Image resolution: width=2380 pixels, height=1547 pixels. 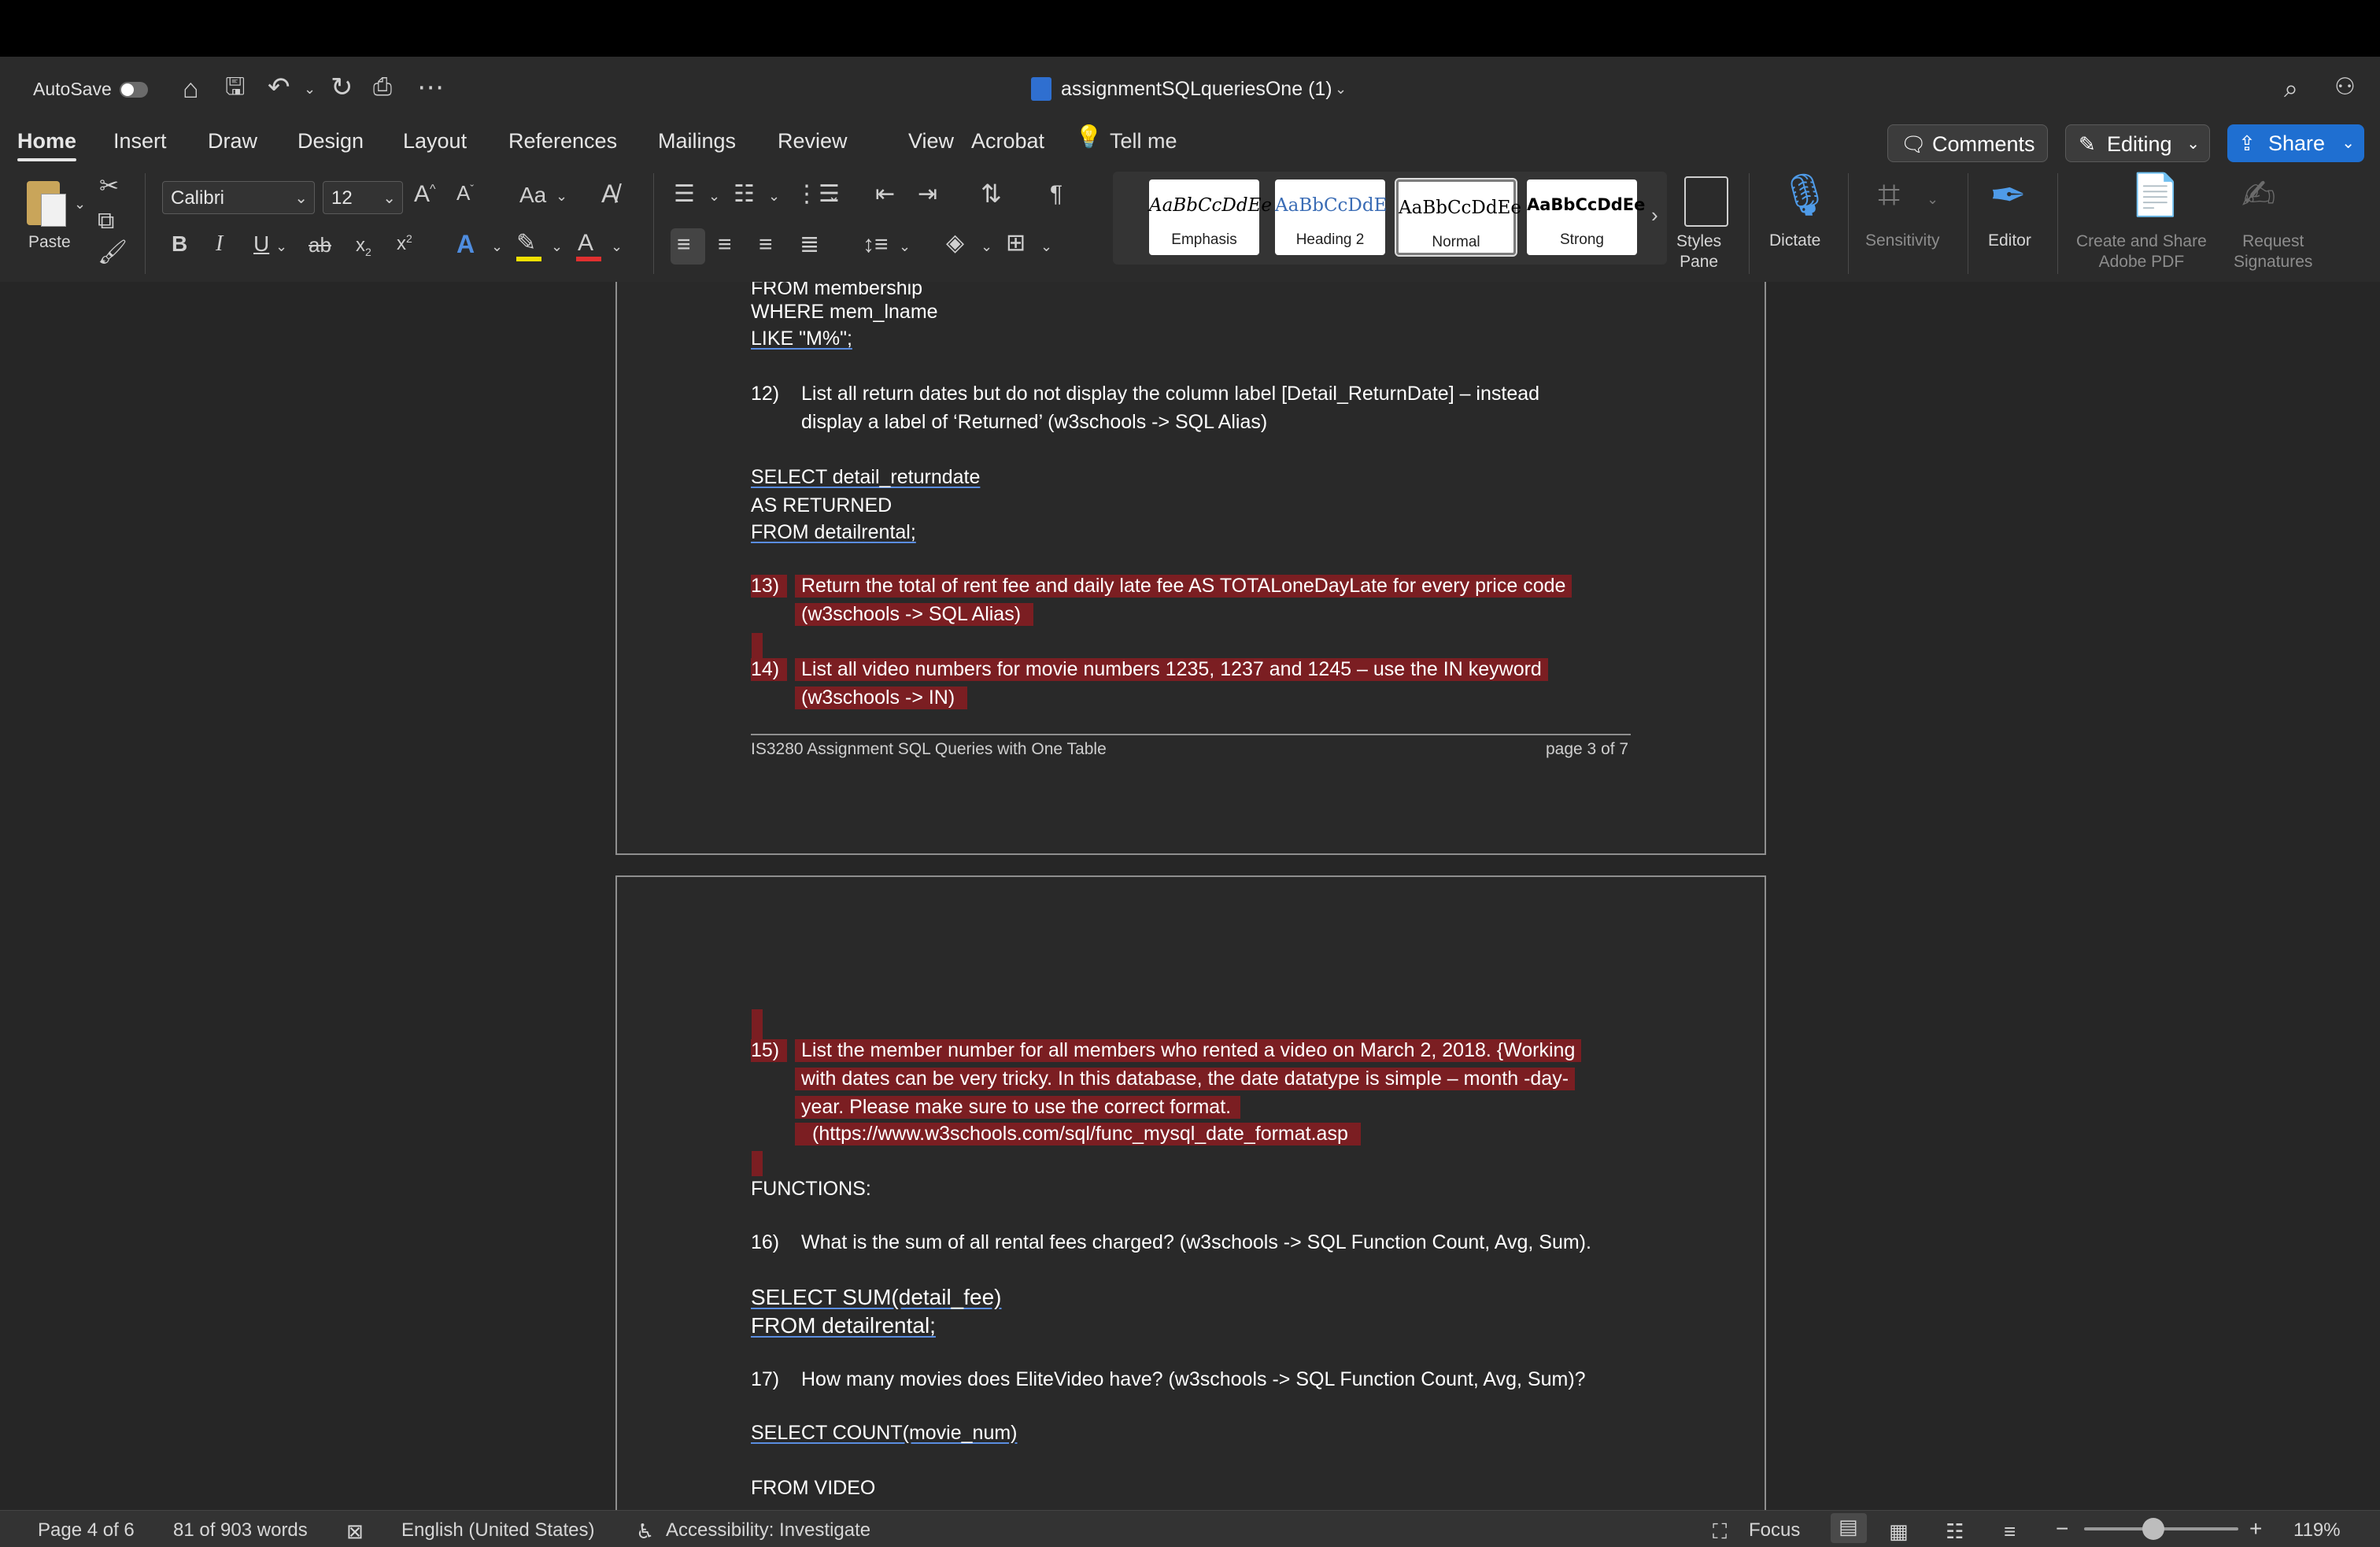 What do you see at coordinates (684, 194) in the screenshot?
I see `bullets-icon: ☰` at bounding box center [684, 194].